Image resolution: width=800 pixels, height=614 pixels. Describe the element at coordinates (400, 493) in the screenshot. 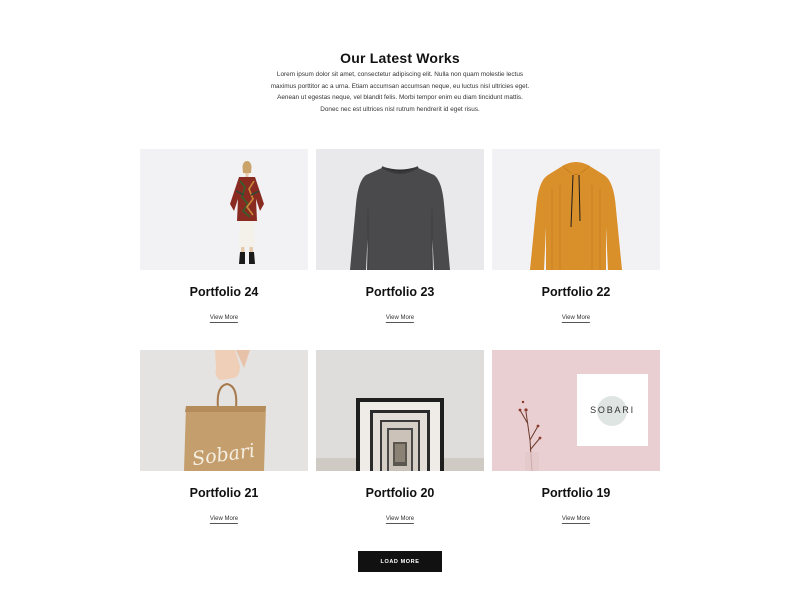

I see `portfolio-title: Portfolio 20` at that location.